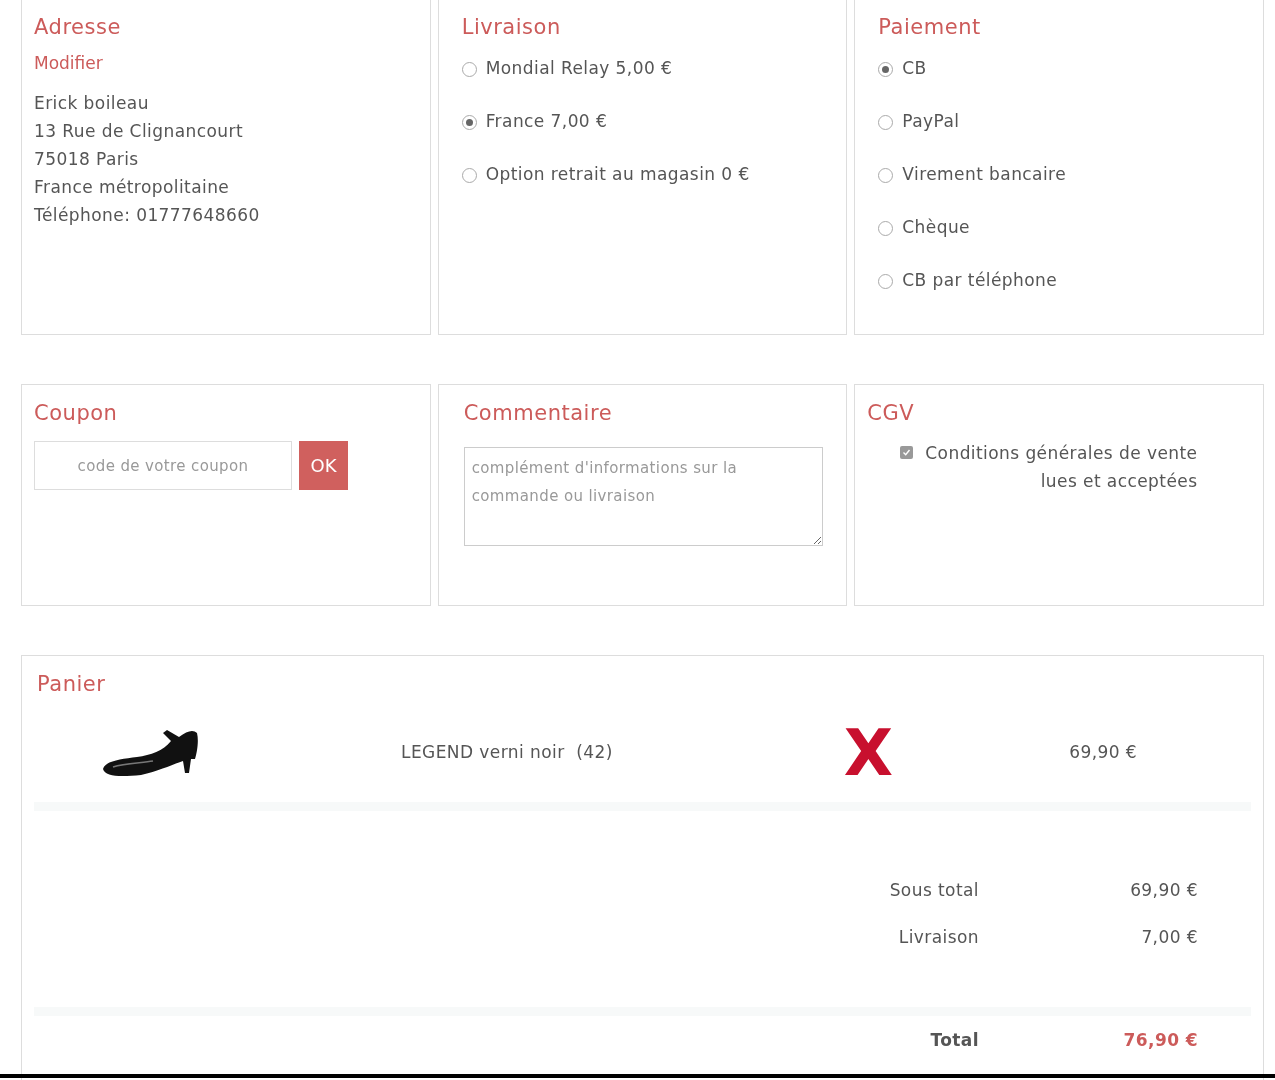  I want to click on total-label: Total, so click(954, 1041).